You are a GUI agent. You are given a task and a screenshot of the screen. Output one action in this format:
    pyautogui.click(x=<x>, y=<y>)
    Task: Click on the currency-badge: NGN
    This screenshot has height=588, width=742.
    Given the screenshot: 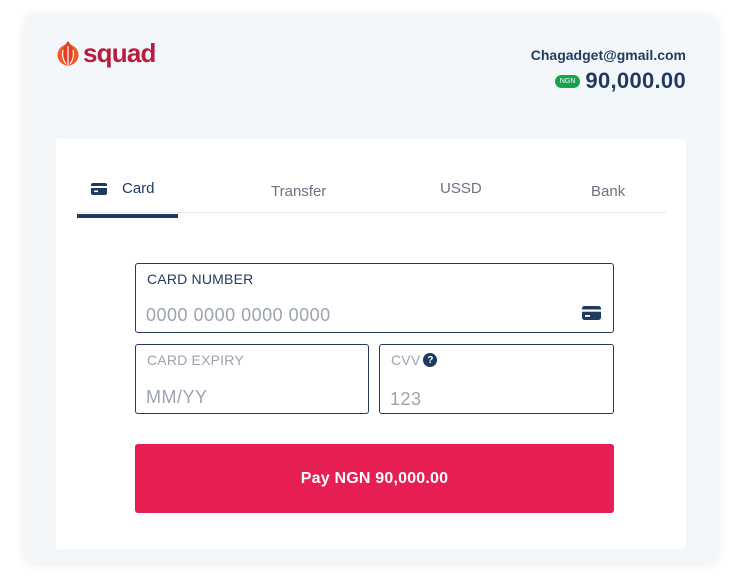 What is the action you would take?
    pyautogui.click(x=567, y=81)
    